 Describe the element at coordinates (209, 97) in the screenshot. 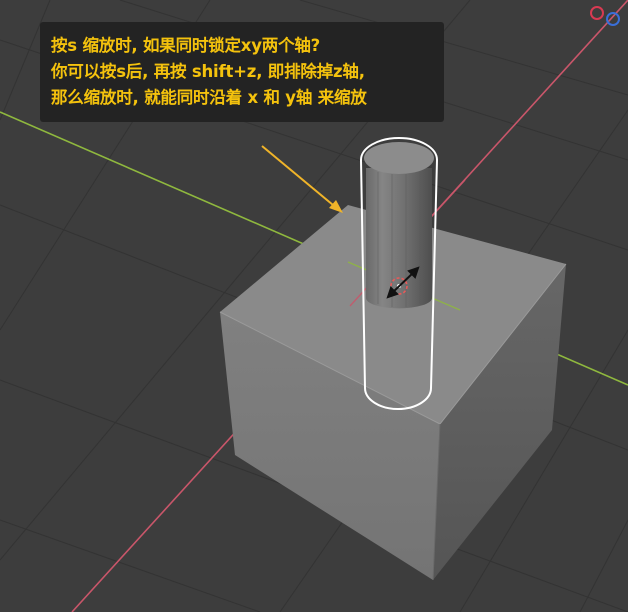

I see `tooltip-line-3: 那么缩放时, 就能同时沿着 x 和 y轴 来缩放` at that location.